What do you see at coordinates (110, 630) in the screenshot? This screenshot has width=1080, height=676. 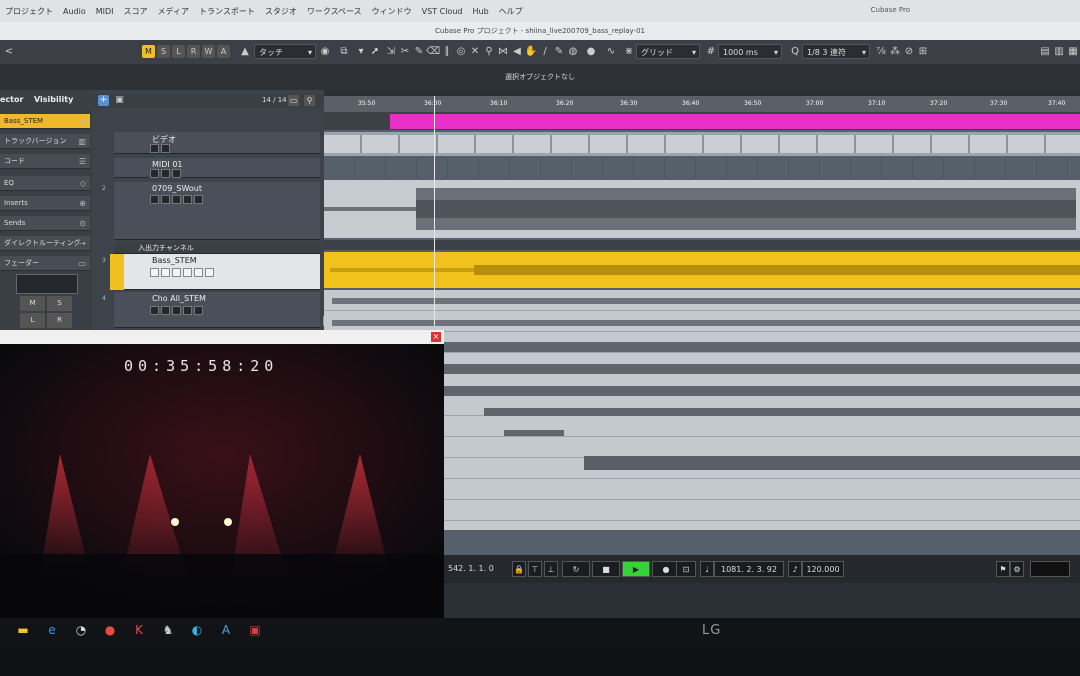 I see `chrome-icon: ●` at bounding box center [110, 630].